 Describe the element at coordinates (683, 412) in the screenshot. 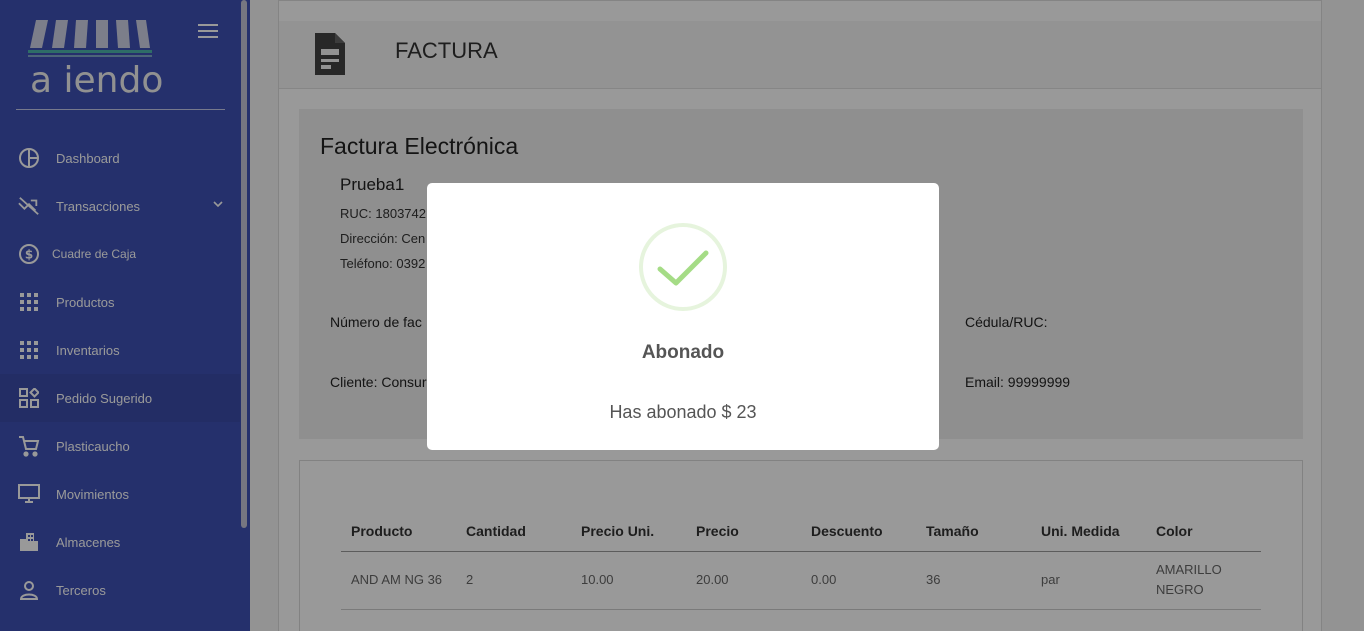

I see `dialog-message: Has abonado $ 23` at that location.